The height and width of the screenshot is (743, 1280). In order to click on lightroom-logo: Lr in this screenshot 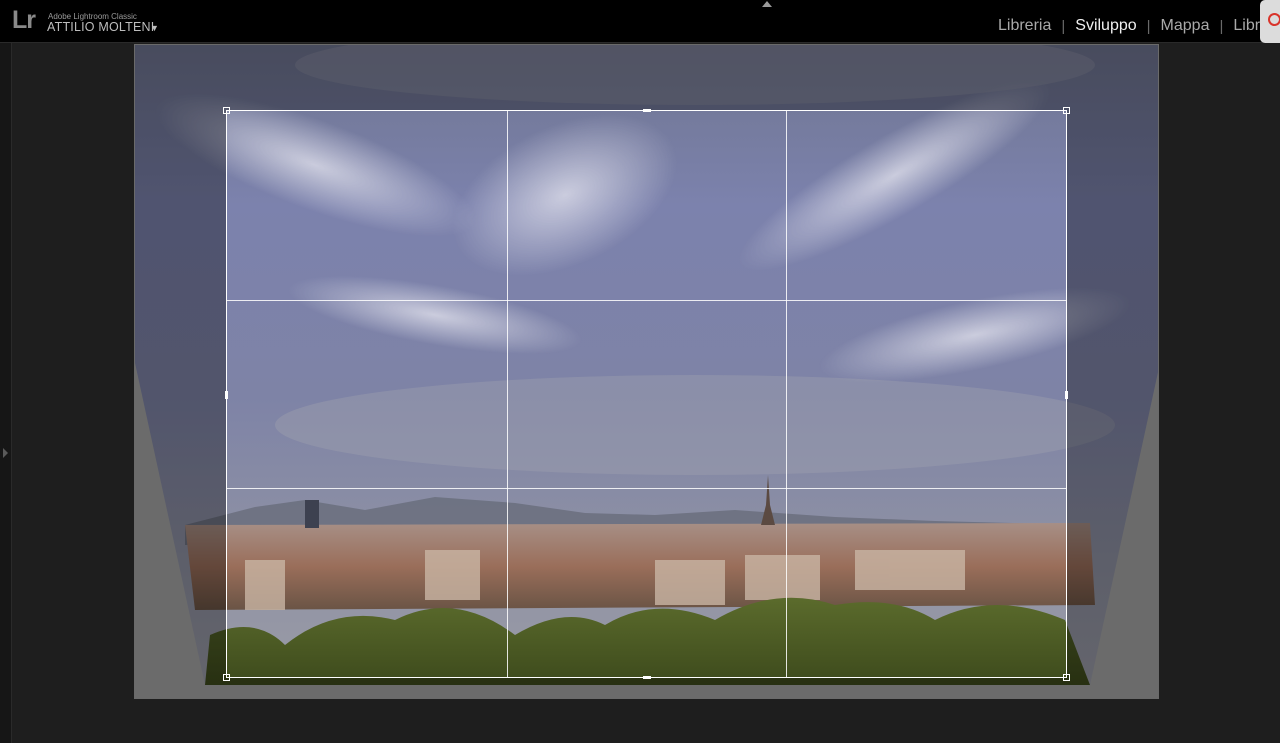, I will do `click(24, 20)`.